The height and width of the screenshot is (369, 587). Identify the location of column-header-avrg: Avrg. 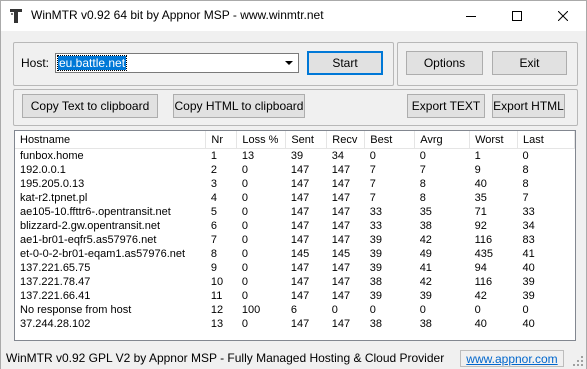
(442, 140).